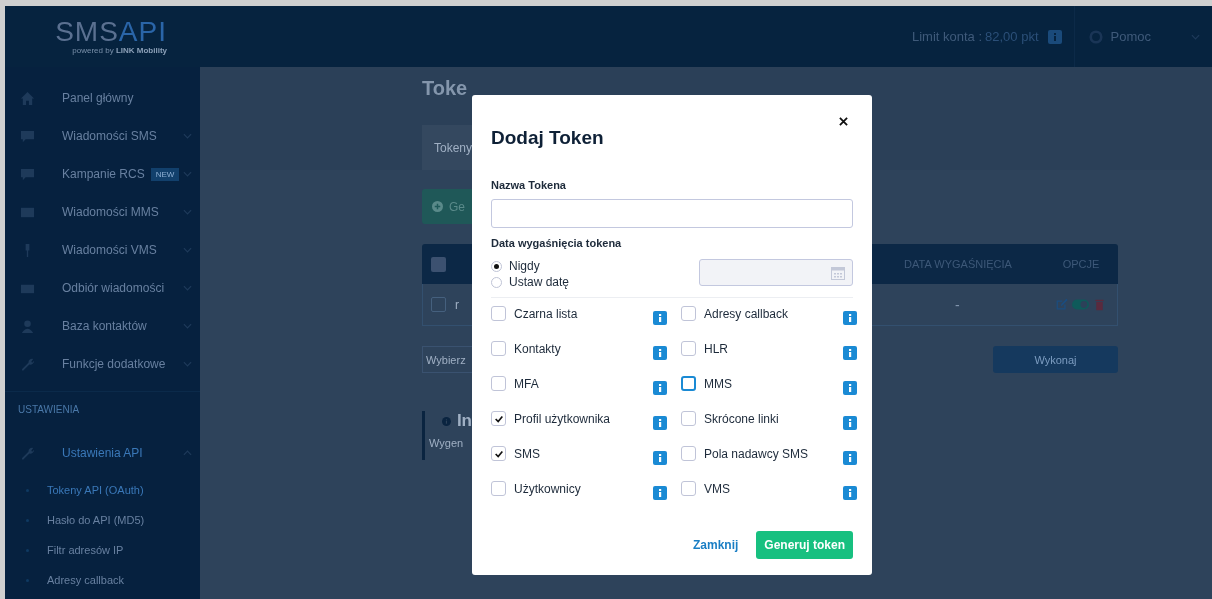  Describe the element at coordinates (705, 488) in the screenshot. I see `checkbox-option: VMS` at that location.